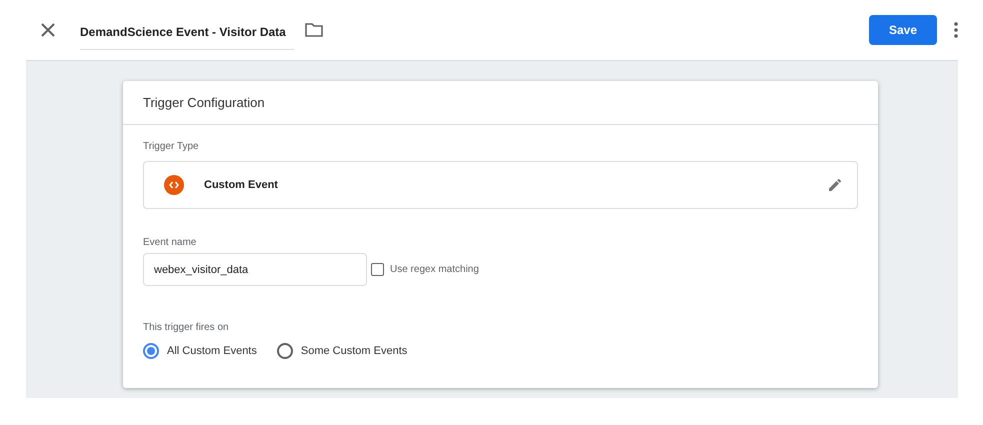 This screenshot has width=983, height=425. I want to click on tag-name-field: DemandScience Event - Visitor Data, so click(187, 34).